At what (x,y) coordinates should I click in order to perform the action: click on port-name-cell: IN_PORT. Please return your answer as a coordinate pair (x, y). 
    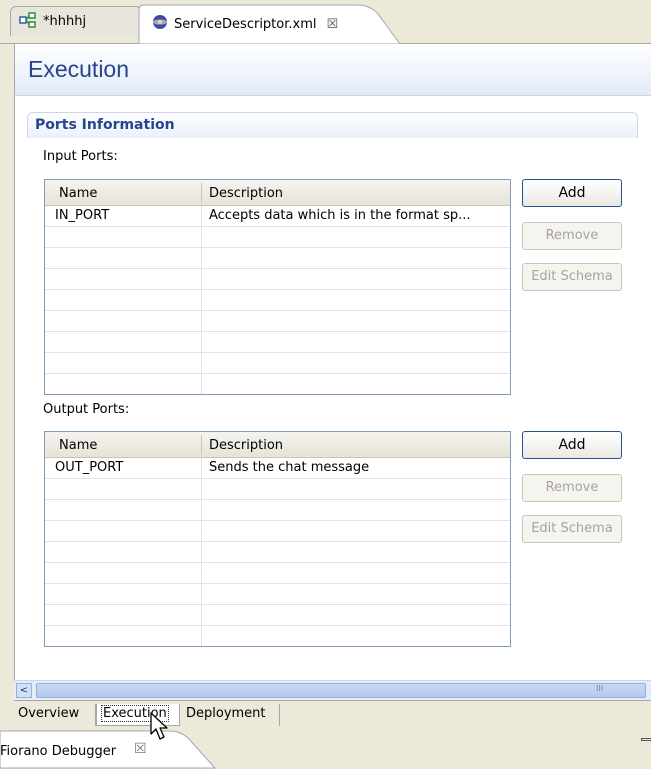
    Looking at the image, I should click on (82, 215).